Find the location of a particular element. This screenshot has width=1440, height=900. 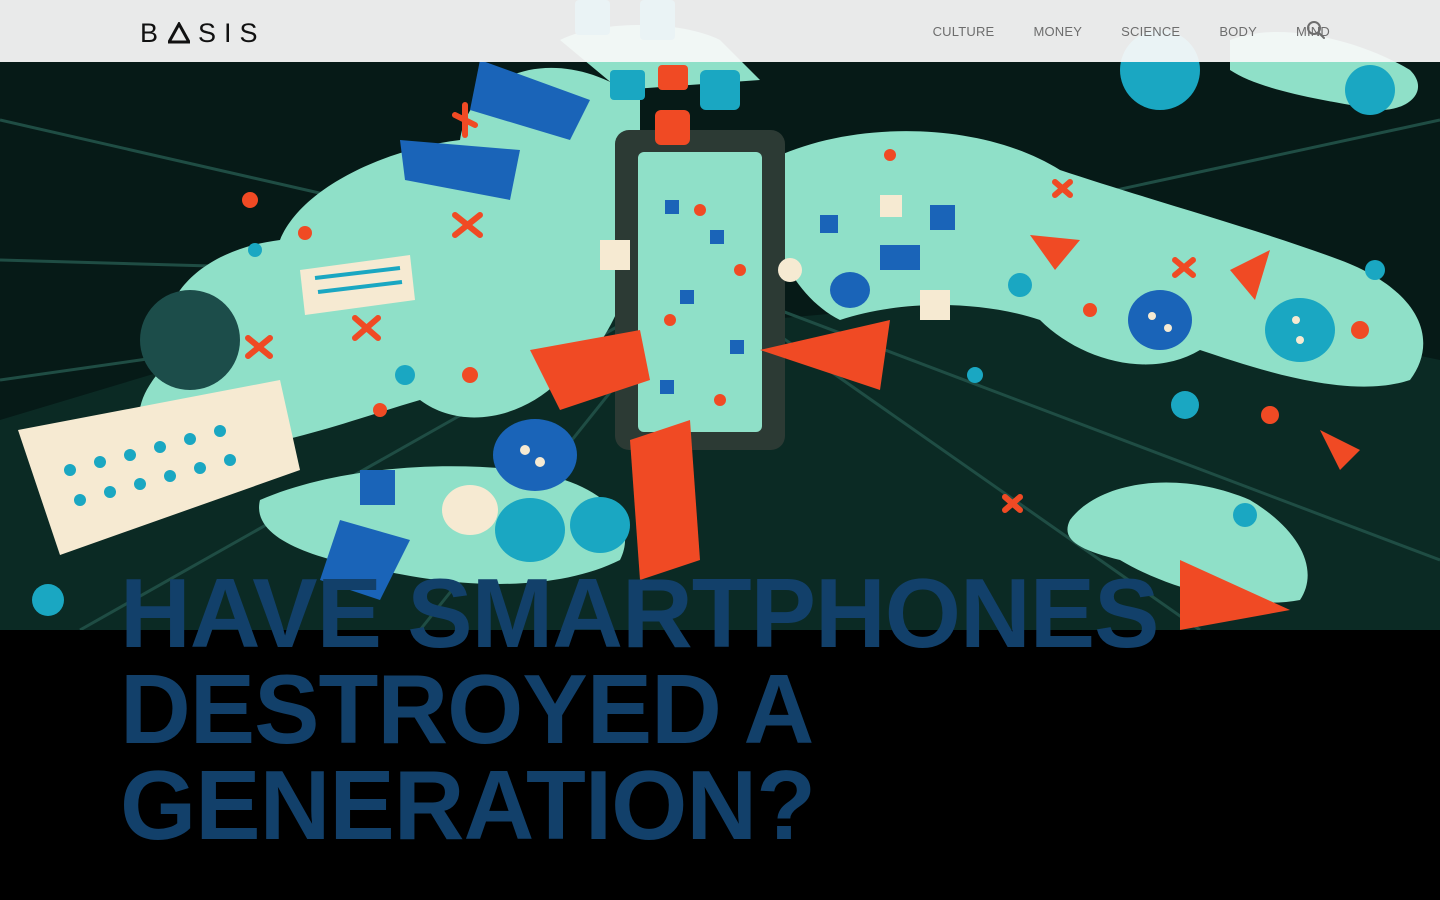

logo-triangle-icon is located at coordinates (179, 33).